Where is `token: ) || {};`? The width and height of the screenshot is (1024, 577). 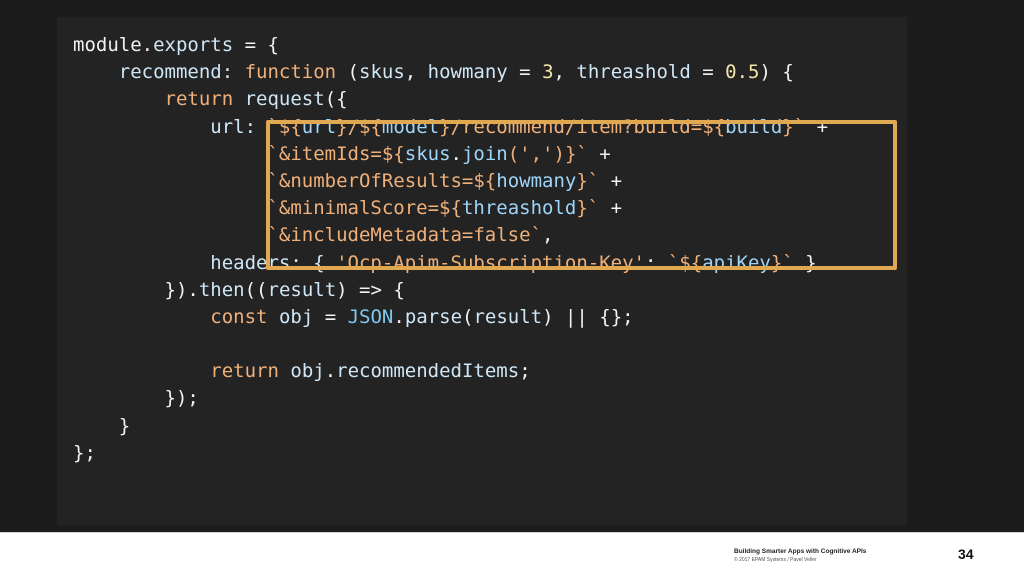
token: ) || {}; is located at coordinates (588, 316).